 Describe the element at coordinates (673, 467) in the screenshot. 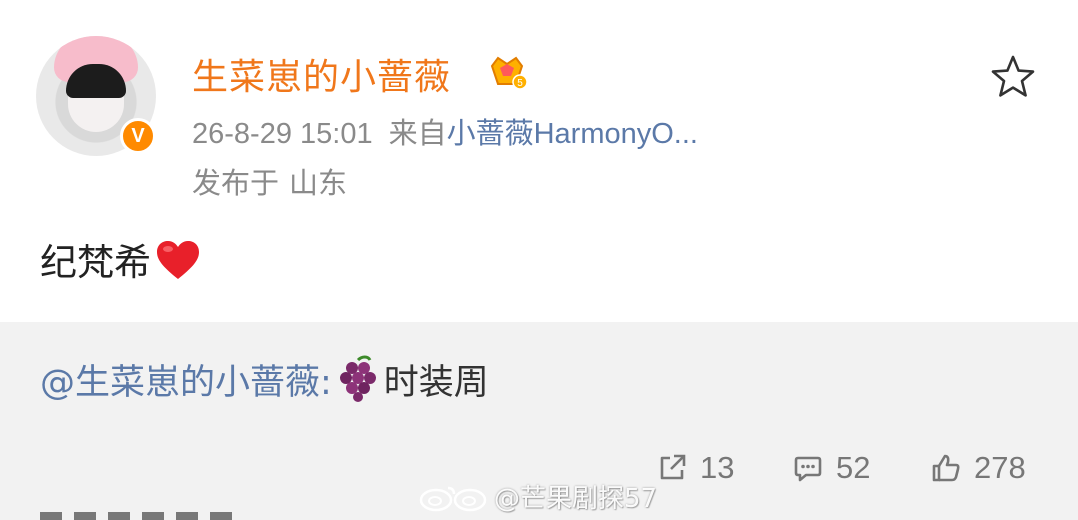

I see `share-icon` at that location.